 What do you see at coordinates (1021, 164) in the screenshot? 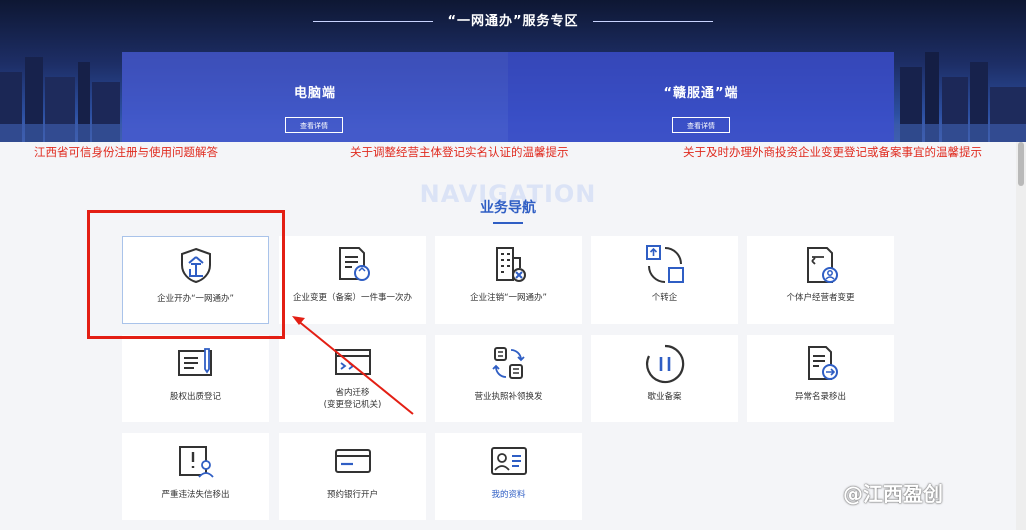
I see `scrollbar-thumb` at bounding box center [1021, 164].